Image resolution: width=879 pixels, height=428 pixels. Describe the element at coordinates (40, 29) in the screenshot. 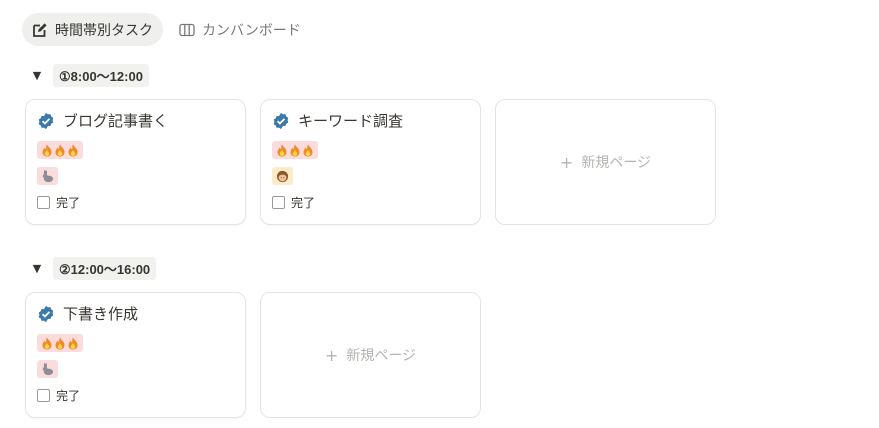

I see `edit-icon` at that location.